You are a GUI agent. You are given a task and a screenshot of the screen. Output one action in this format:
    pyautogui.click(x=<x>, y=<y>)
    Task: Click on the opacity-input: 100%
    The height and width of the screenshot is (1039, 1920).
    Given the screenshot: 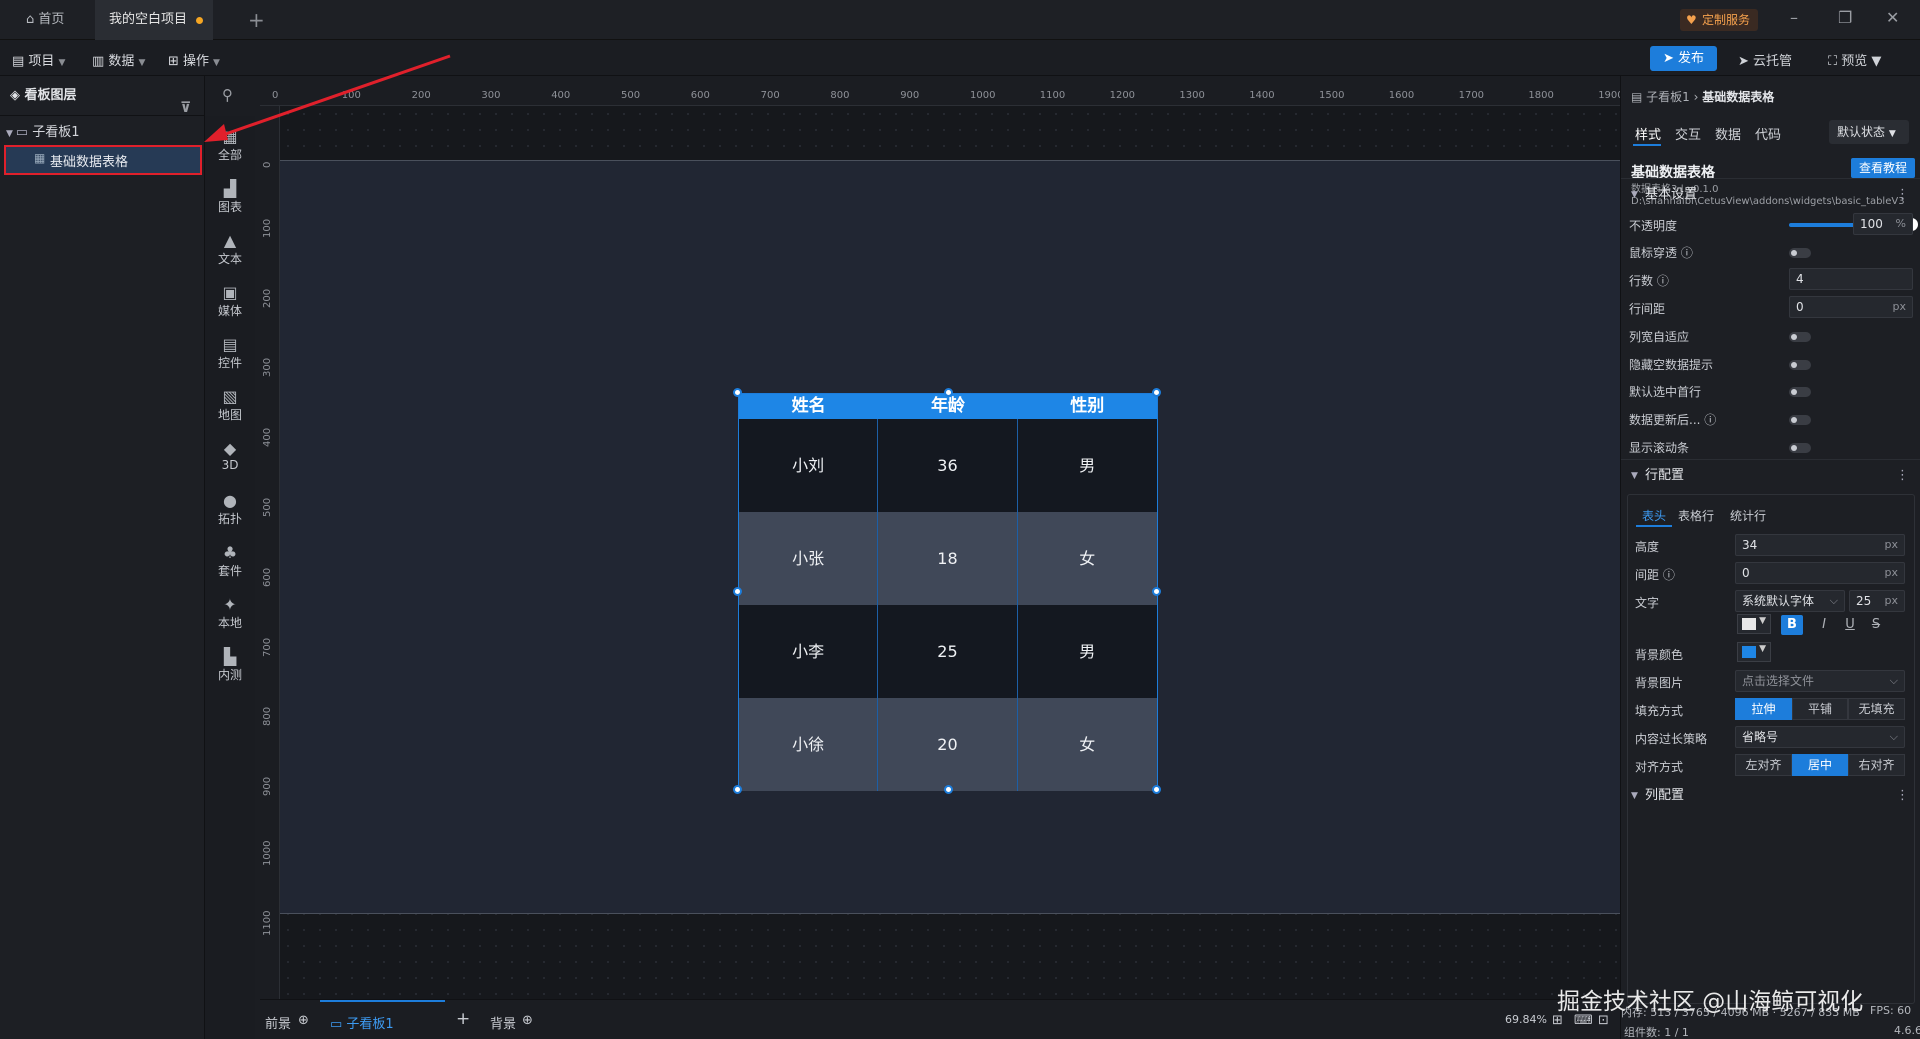 What is the action you would take?
    pyautogui.click(x=1883, y=224)
    